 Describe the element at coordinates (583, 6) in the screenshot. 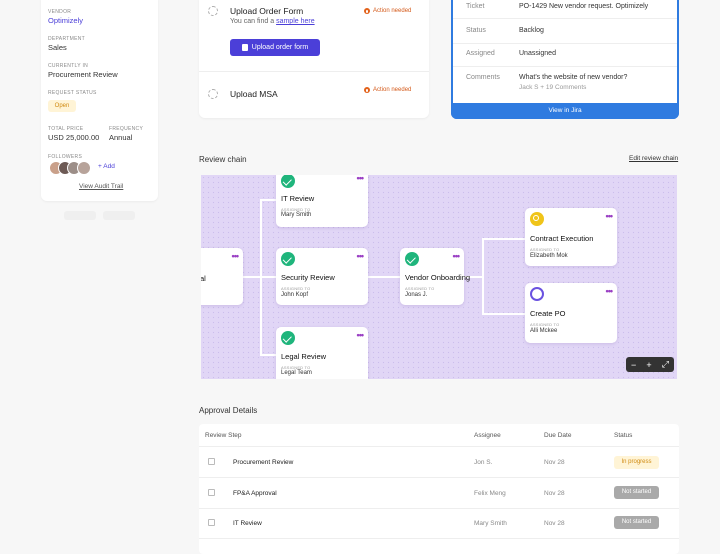

I see `jira-ticket-value: PO-1429 New vendor request. Optimizely` at that location.